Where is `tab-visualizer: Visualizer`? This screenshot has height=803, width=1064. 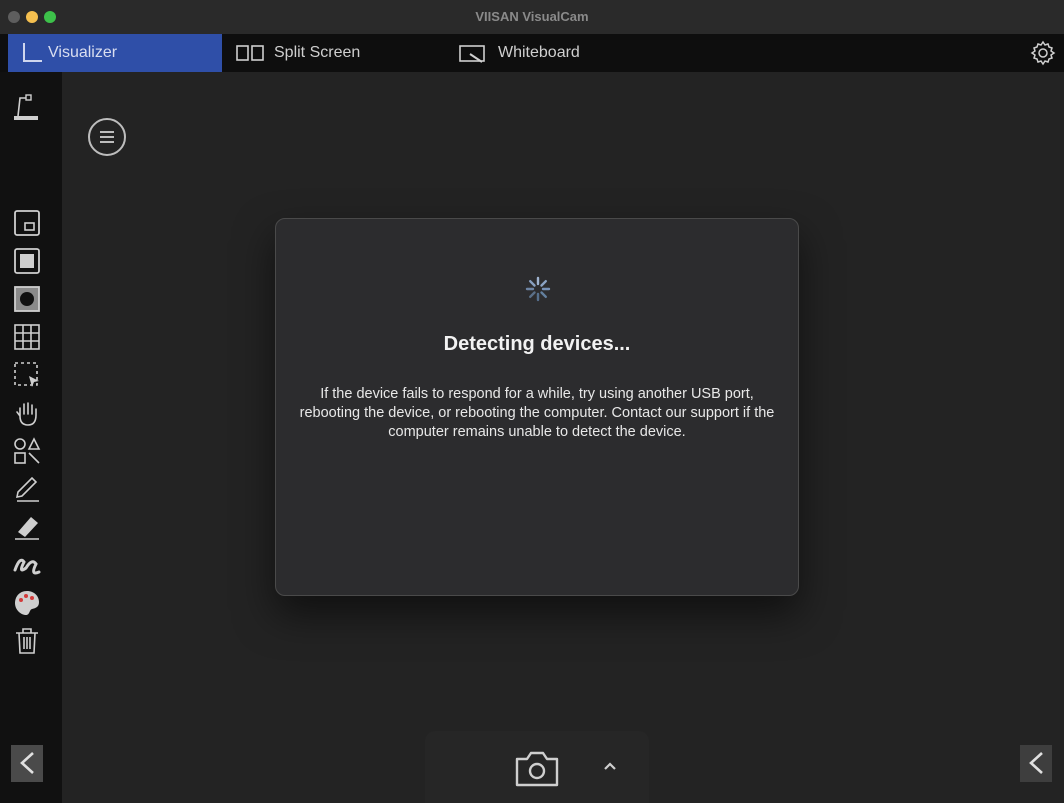 tab-visualizer: Visualizer is located at coordinates (115, 53).